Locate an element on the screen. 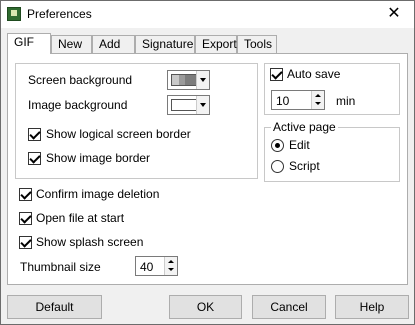 The height and width of the screenshot is (325, 415). active-page-script-label: Script is located at coordinates (304, 166).